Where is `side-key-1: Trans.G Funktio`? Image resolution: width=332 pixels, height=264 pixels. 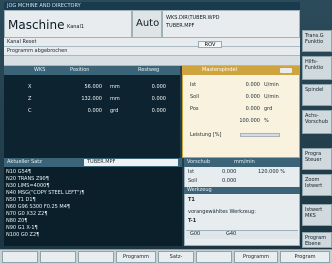
side-key-1: Trans.G Funktio is located at coordinates (317, 41).